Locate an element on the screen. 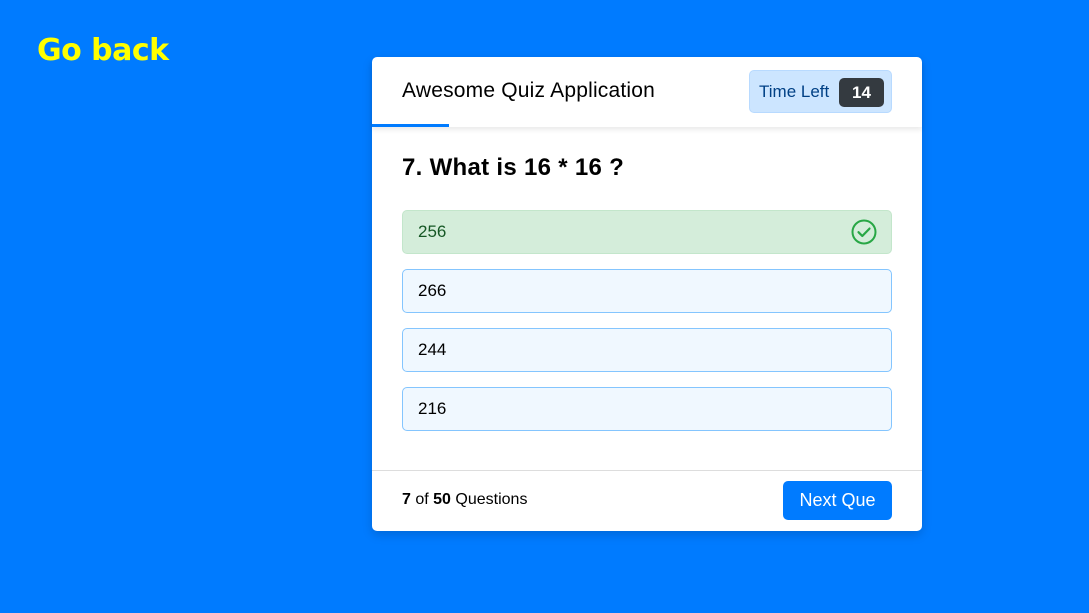  option-correct: 256 is located at coordinates (647, 232).